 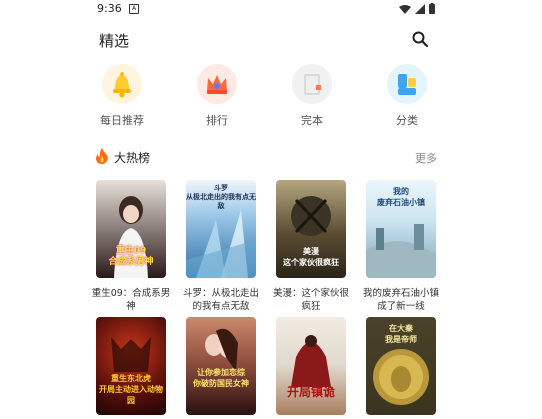 I want to click on book-card: 斗罗 从极北走出的我有点无敌 斗罗：从极北走出的我有点无敌, so click(x=221, y=246).